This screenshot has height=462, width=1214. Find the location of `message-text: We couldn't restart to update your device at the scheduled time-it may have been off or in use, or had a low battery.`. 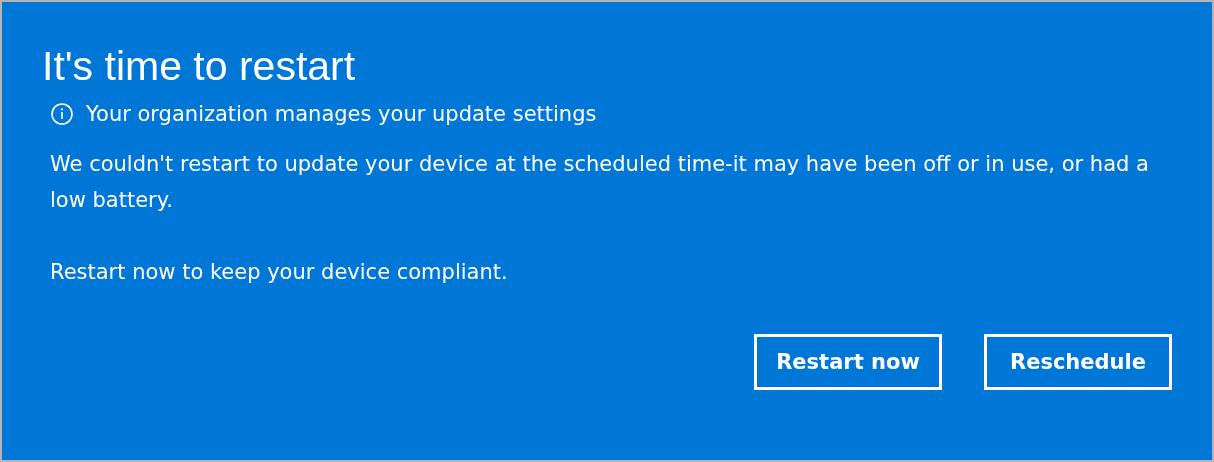

message-text: We couldn't restart to update your device at the scheduled time-it may have been off or in use, or had a low battery. is located at coordinates (600, 182).